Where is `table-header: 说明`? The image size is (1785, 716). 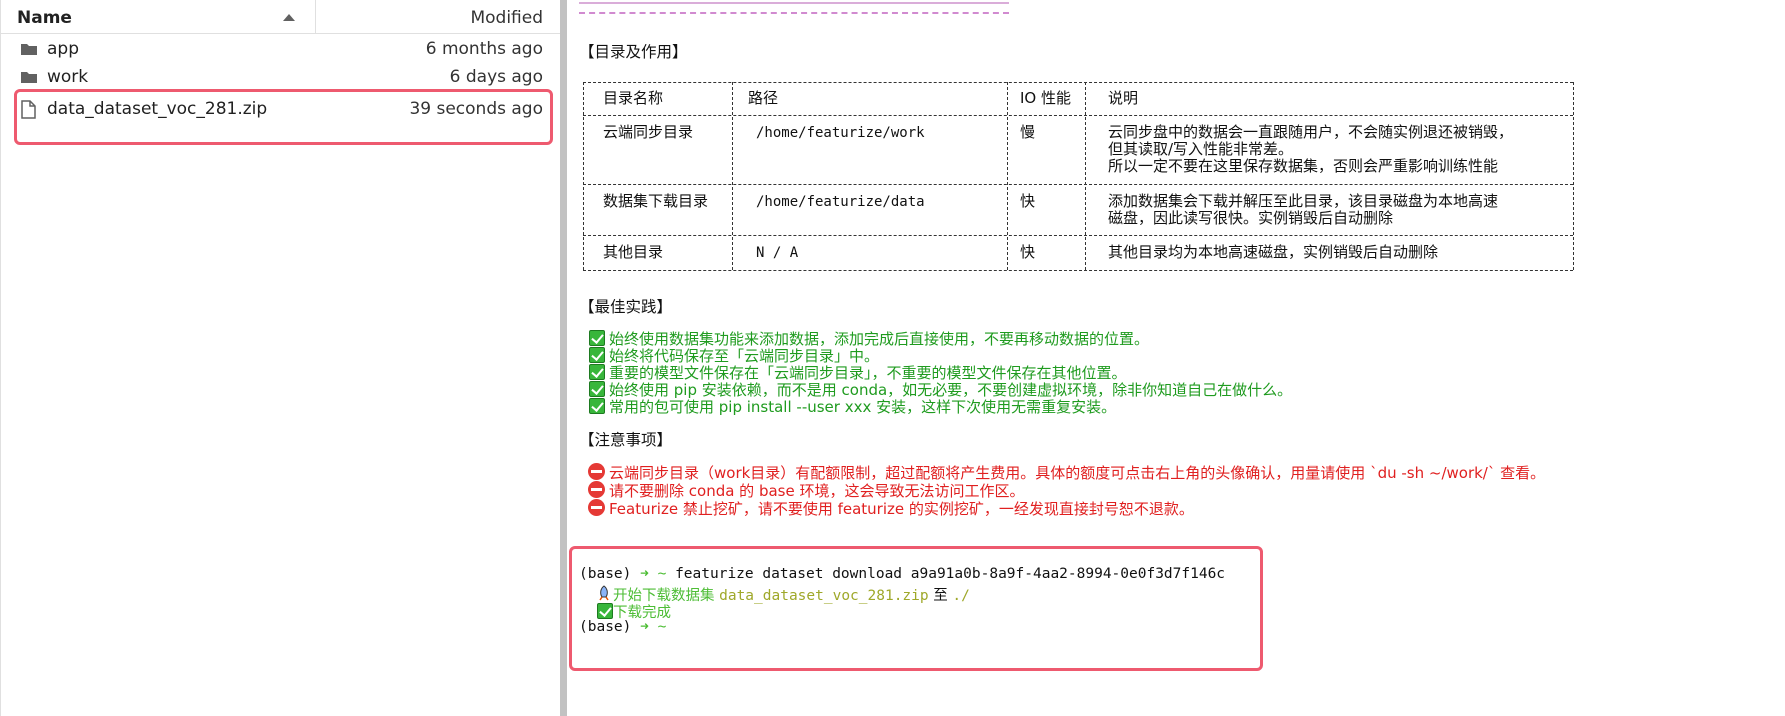 table-header: 说明 is located at coordinates (1123, 98).